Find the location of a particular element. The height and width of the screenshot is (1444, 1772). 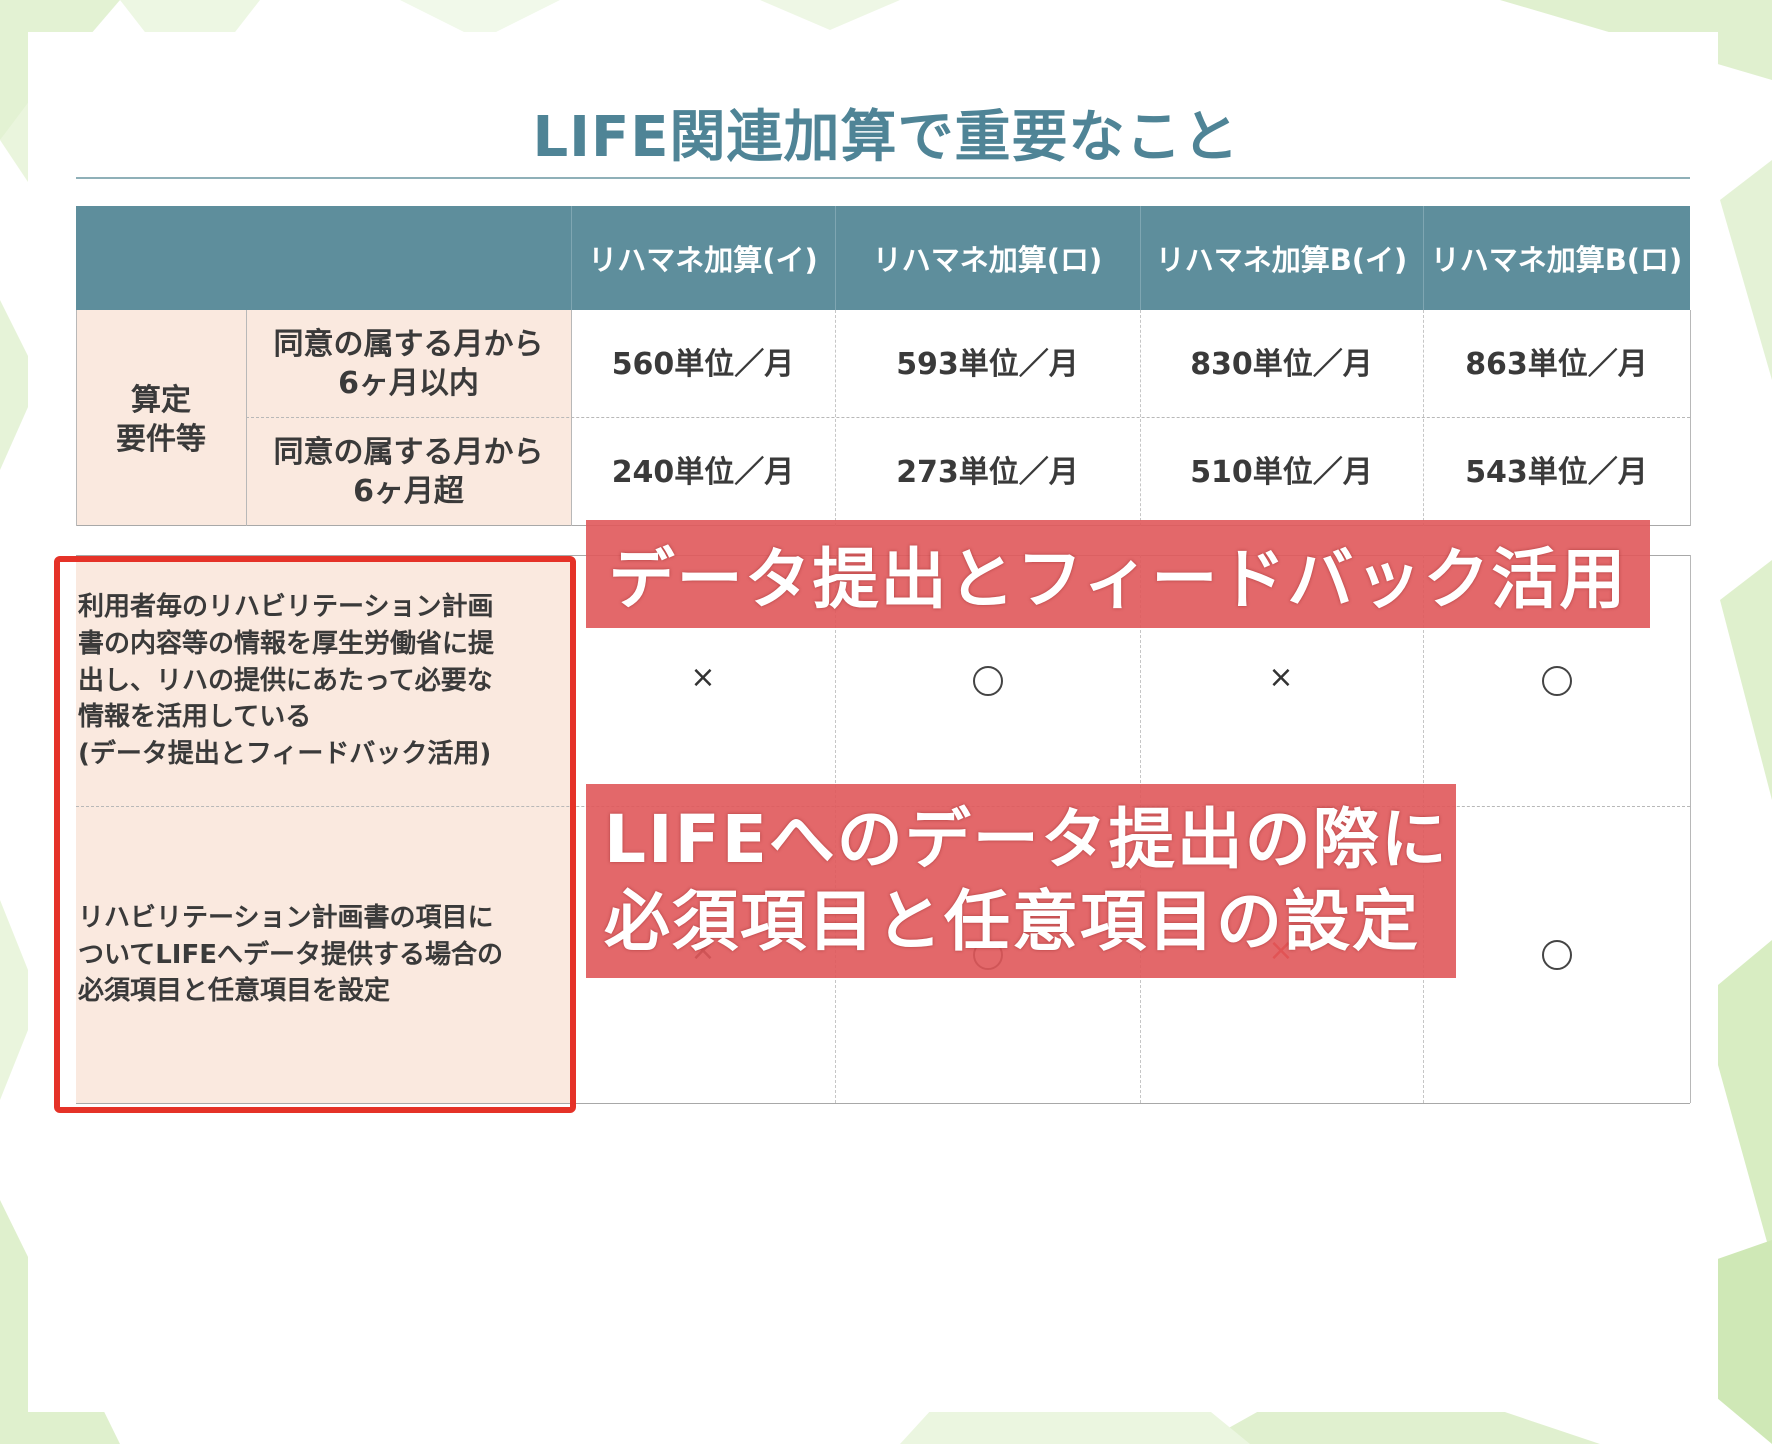

table-cell: 593単位／月 is located at coordinates (987, 364).